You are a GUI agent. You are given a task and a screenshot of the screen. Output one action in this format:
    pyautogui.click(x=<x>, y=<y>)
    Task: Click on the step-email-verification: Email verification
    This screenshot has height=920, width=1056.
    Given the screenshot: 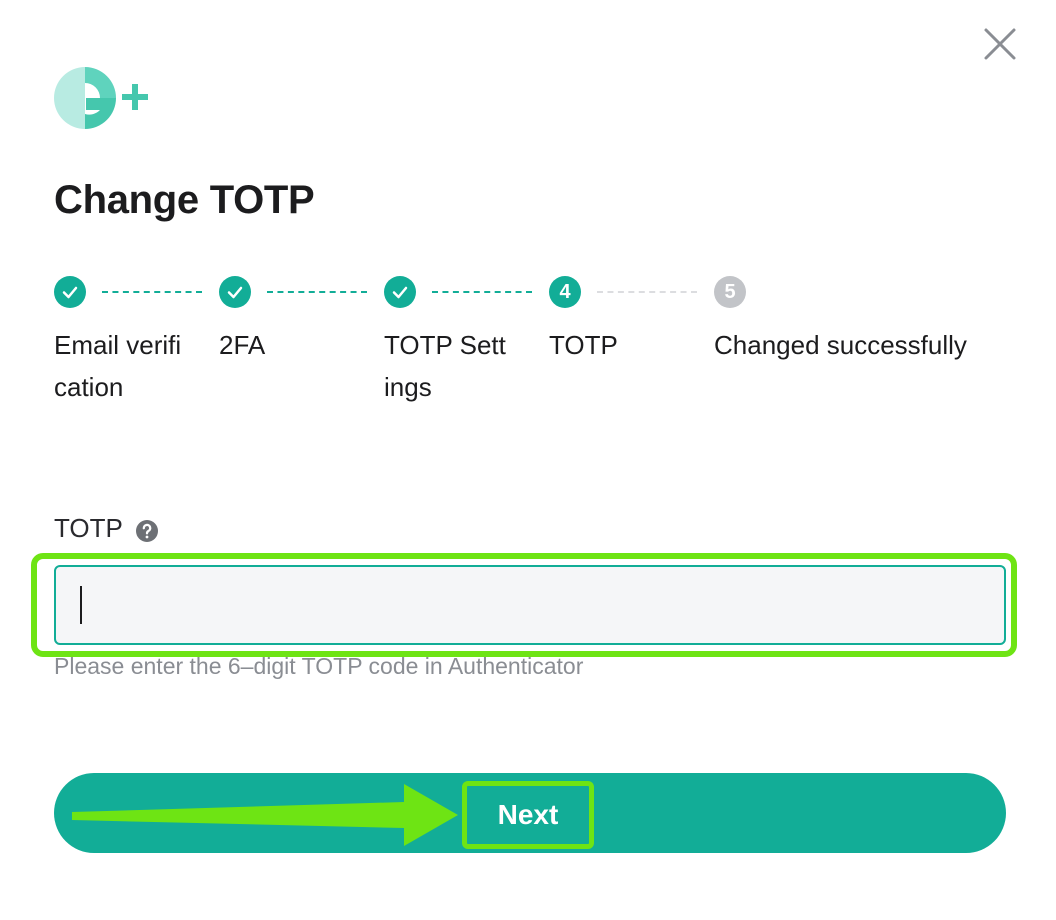 What is the action you would take?
    pyautogui.click(x=129, y=342)
    